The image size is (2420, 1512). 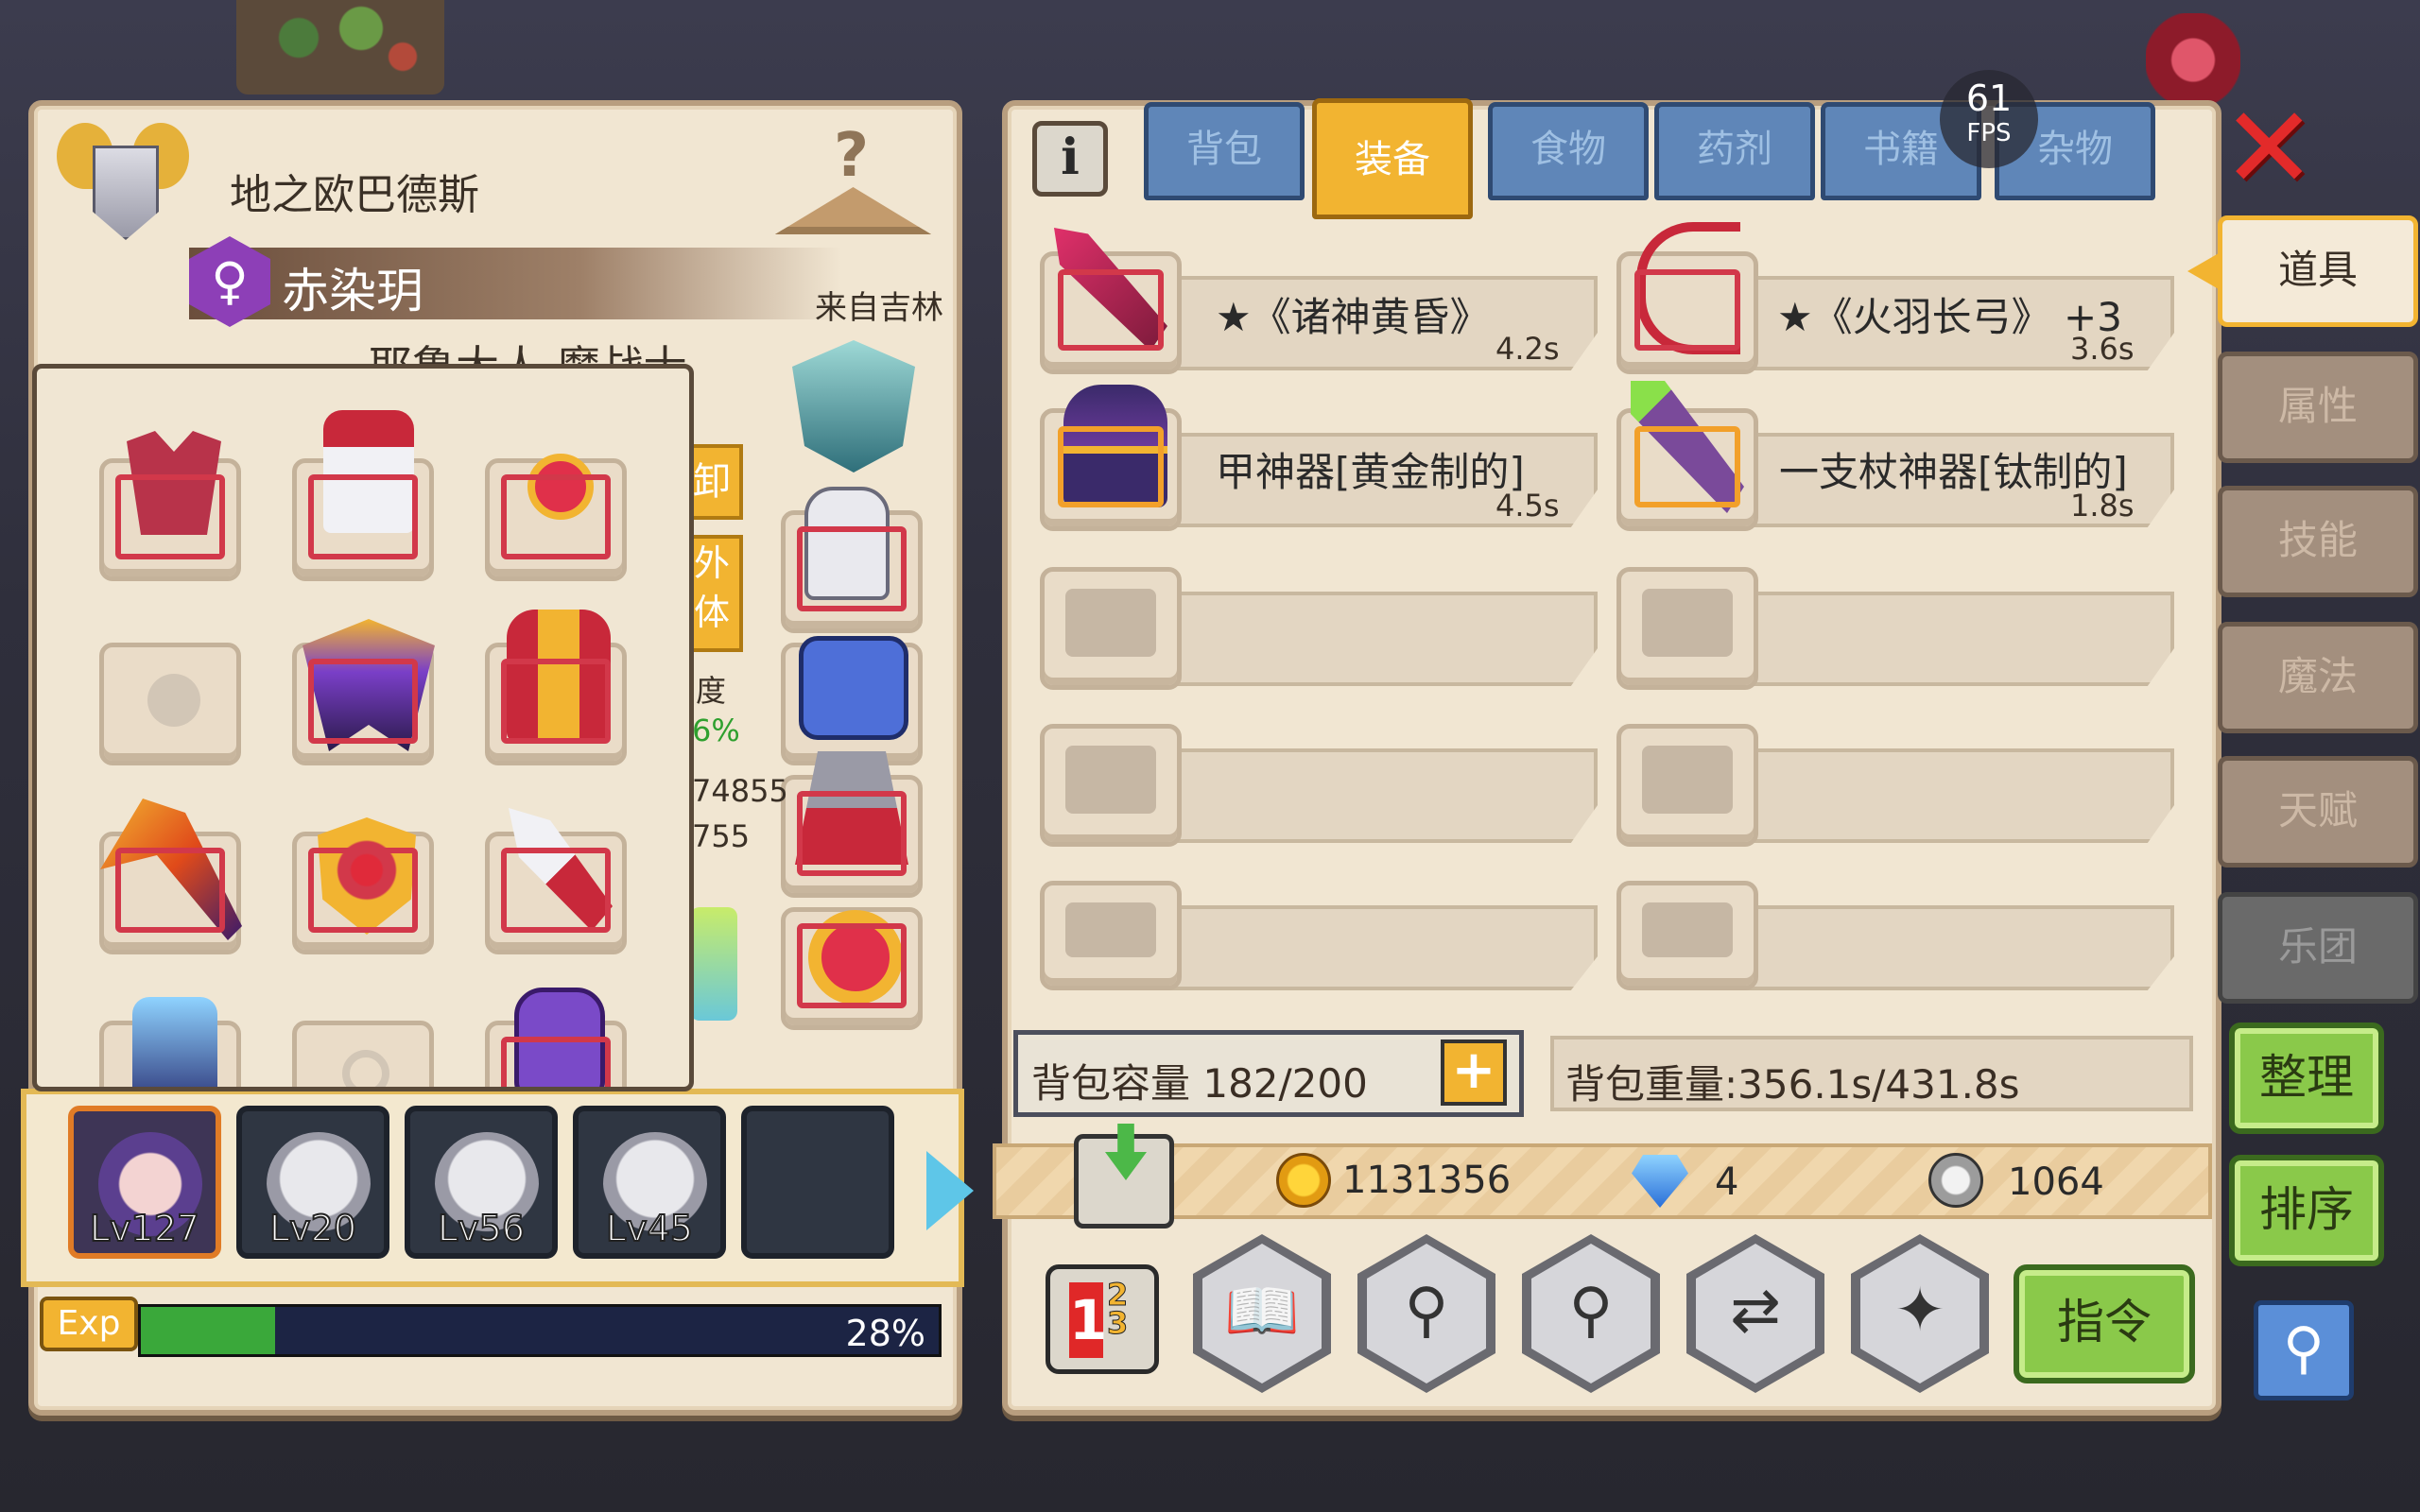 What do you see at coordinates (353, 291) in the screenshot?
I see `character-name: 赤染玥` at bounding box center [353, 291].